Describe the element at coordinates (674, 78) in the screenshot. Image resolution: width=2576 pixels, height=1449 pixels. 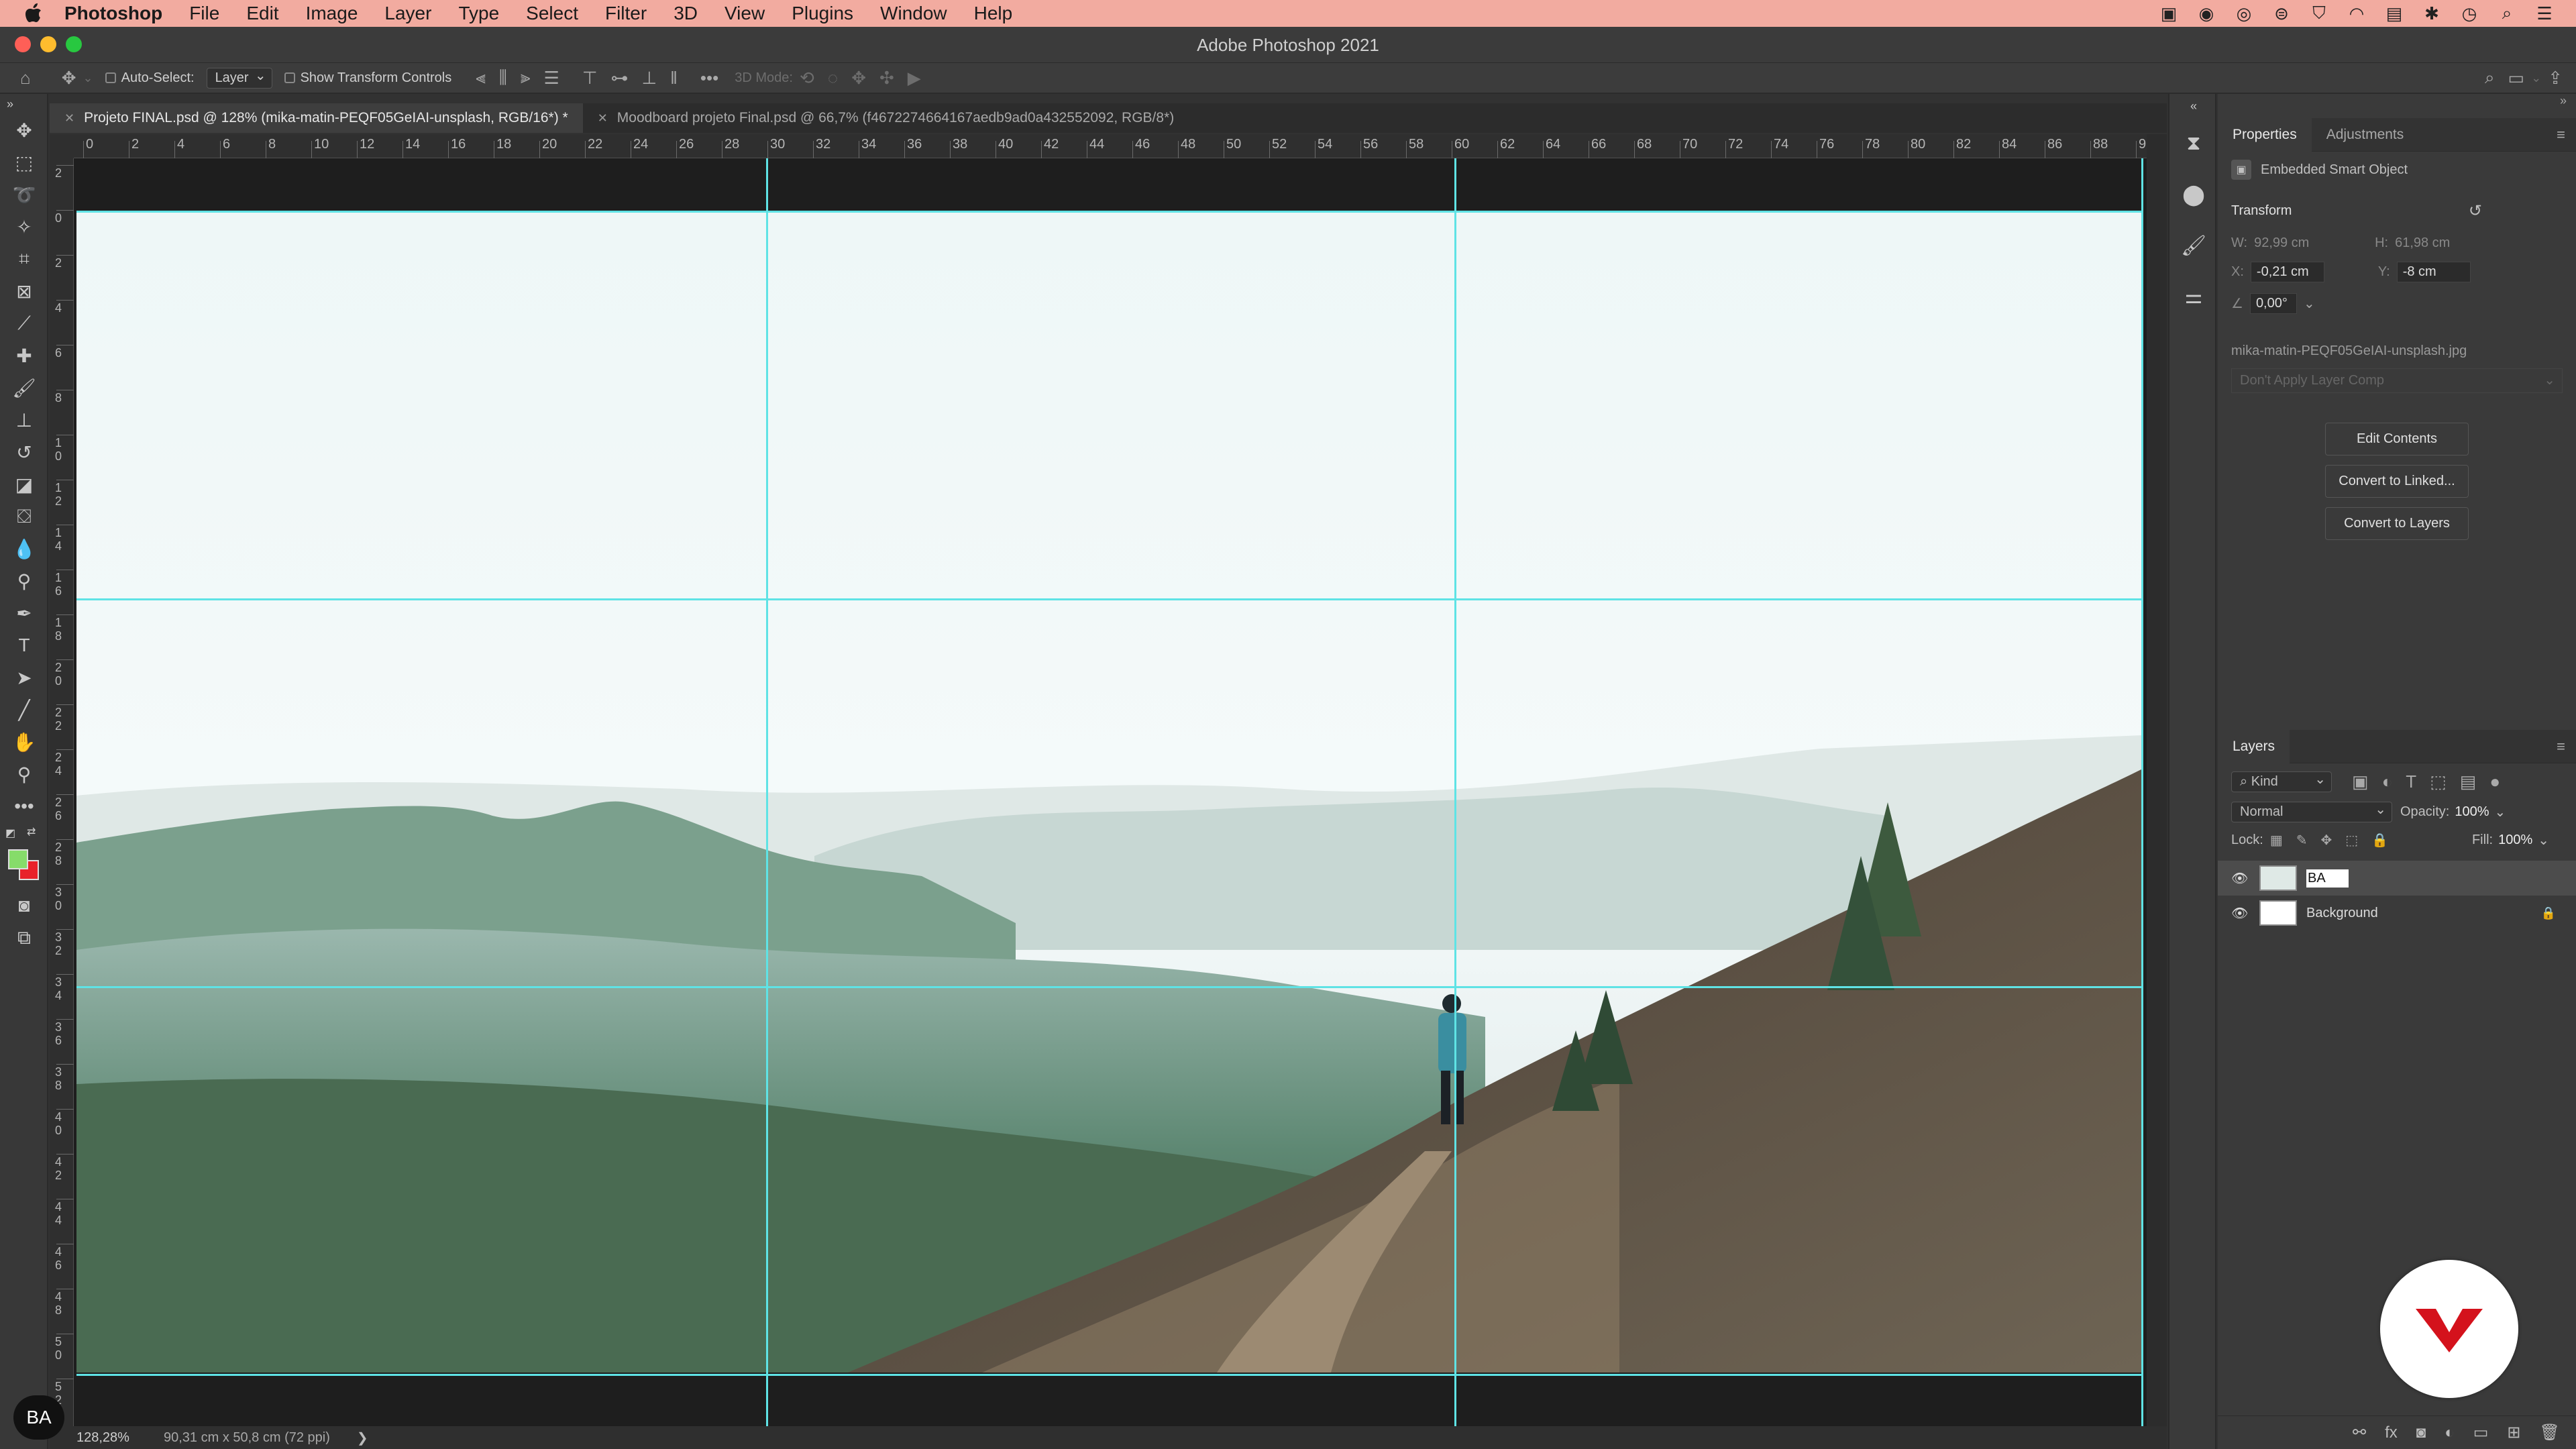
I see `distribute-vertical-icon: ‖` at that location.